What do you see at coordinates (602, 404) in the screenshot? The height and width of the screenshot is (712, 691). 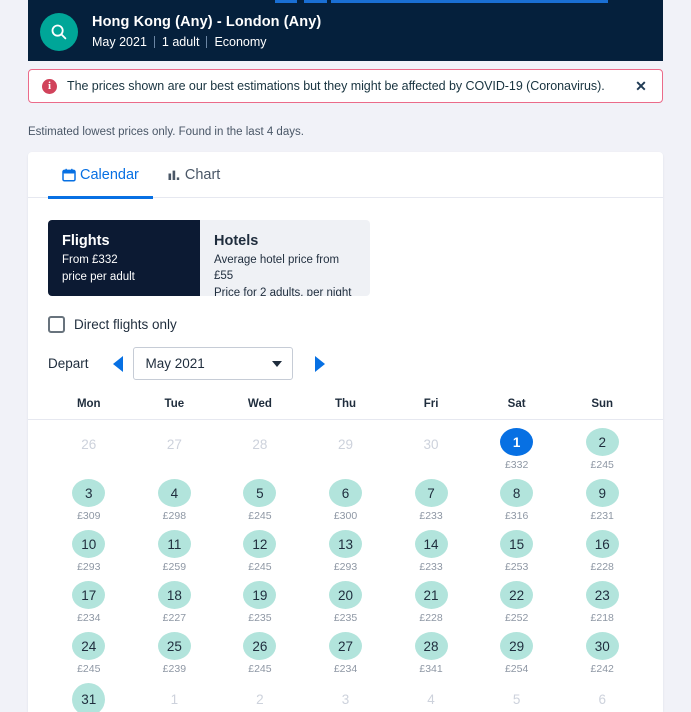 I see `calendar-weekday: Sun` at bounding box center [602, 404].